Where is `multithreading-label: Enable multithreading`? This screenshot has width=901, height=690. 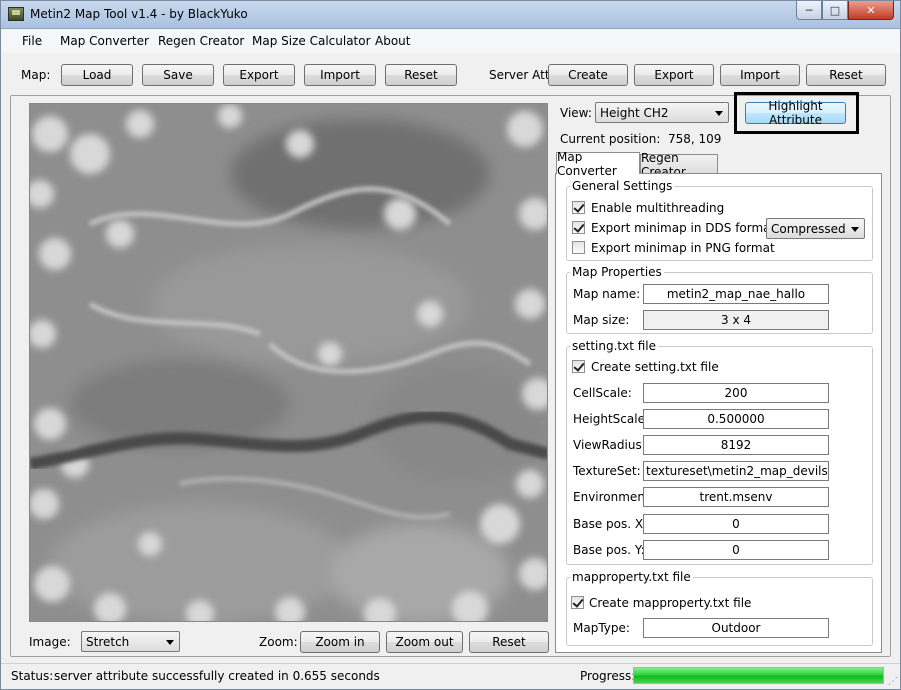 multithreading-label: Enable multithreading is located at coordinates (658, 208).